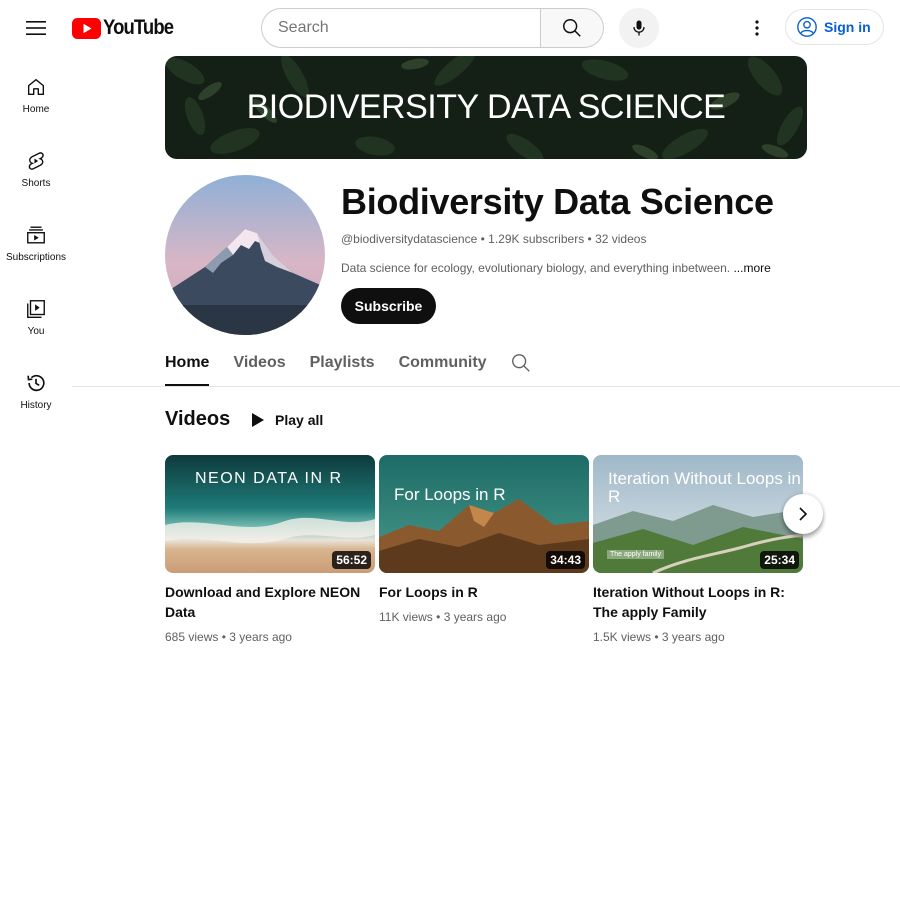 This screenshot has height=900, width=900. What do you see at coordinates (621, 239) in the screenshot?
I see `video-count: 32 videos` at bounding box center [621, 239].